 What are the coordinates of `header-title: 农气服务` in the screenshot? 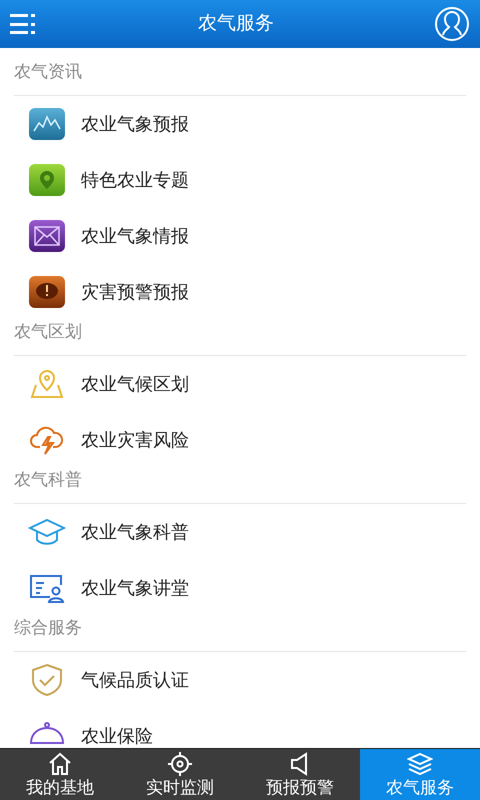 It's located at (236, 24).